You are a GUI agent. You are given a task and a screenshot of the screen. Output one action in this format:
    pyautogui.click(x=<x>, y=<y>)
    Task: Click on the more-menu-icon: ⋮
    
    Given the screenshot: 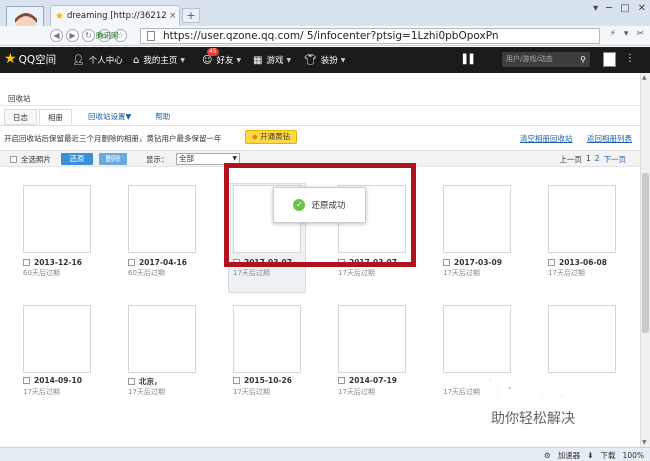 What is the action you would take?
    pyautogui.click(x=630, y=58)
    